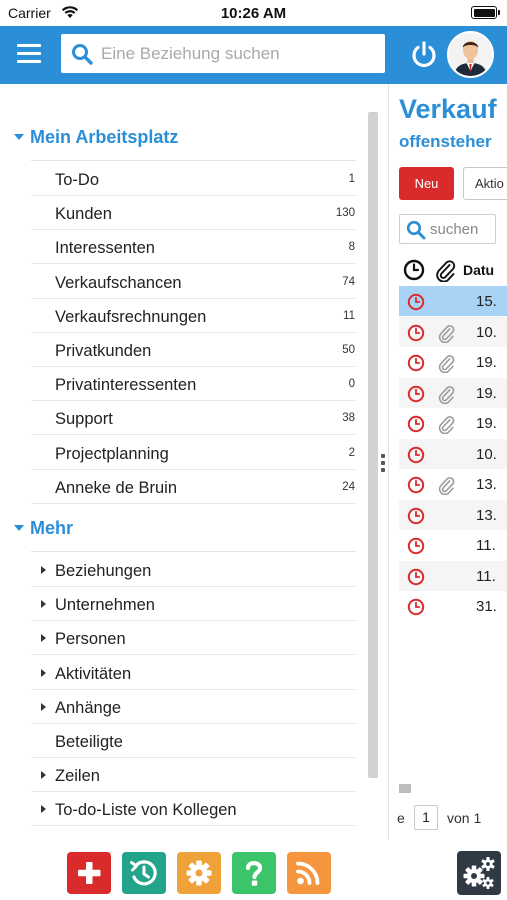 This screenshot has height=900, width=507. Describe the element at coordinates (445, 270) in the screenshot. I see `paperclip-column-icon` at that location.